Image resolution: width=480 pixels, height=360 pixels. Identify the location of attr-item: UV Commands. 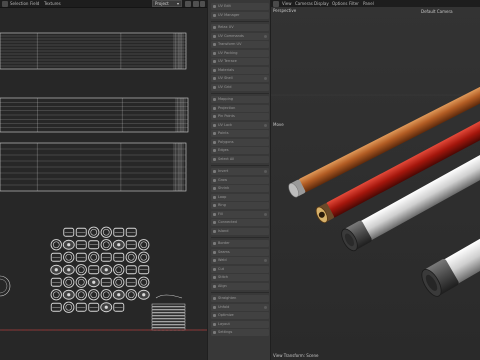
(240, 36).